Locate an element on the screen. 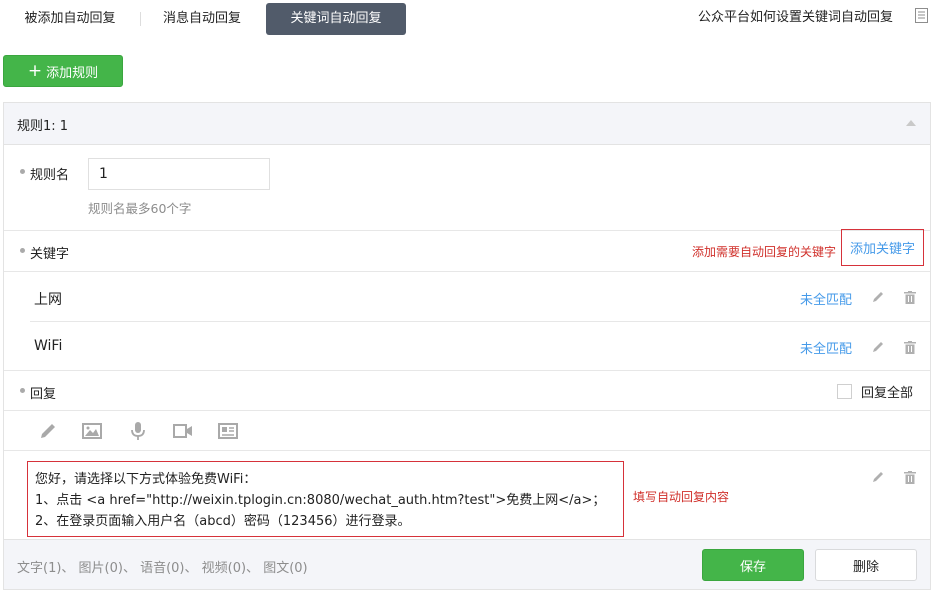 The image size is (938, 602). keyword-item-text: 上网 is located at coordinates (48, 300).